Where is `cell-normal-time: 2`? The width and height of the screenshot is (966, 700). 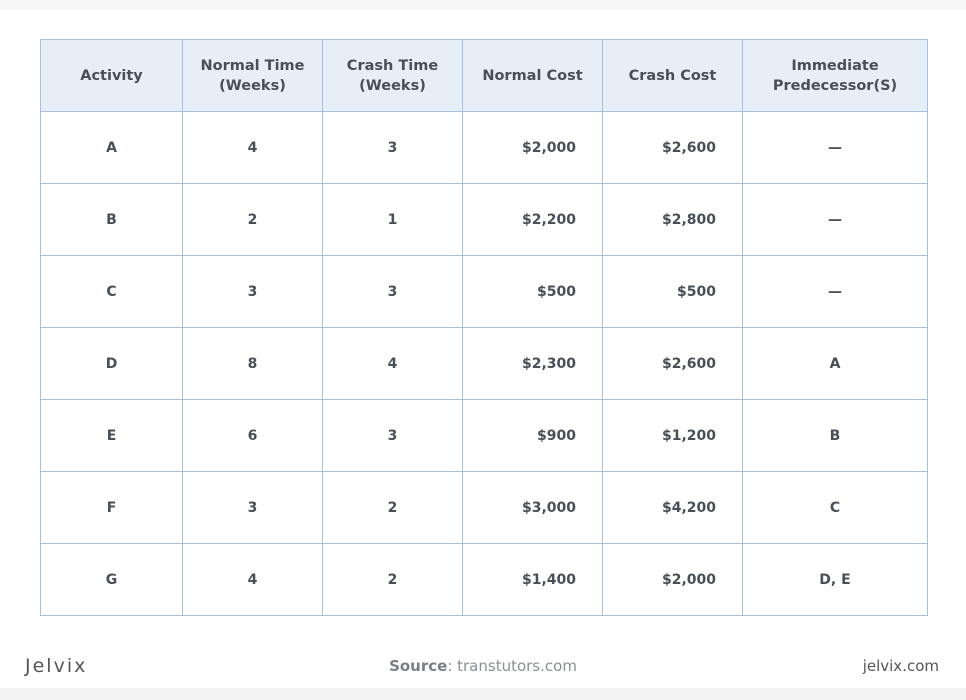
cell-normal-time: 2 is located at coordinates (252, 219).